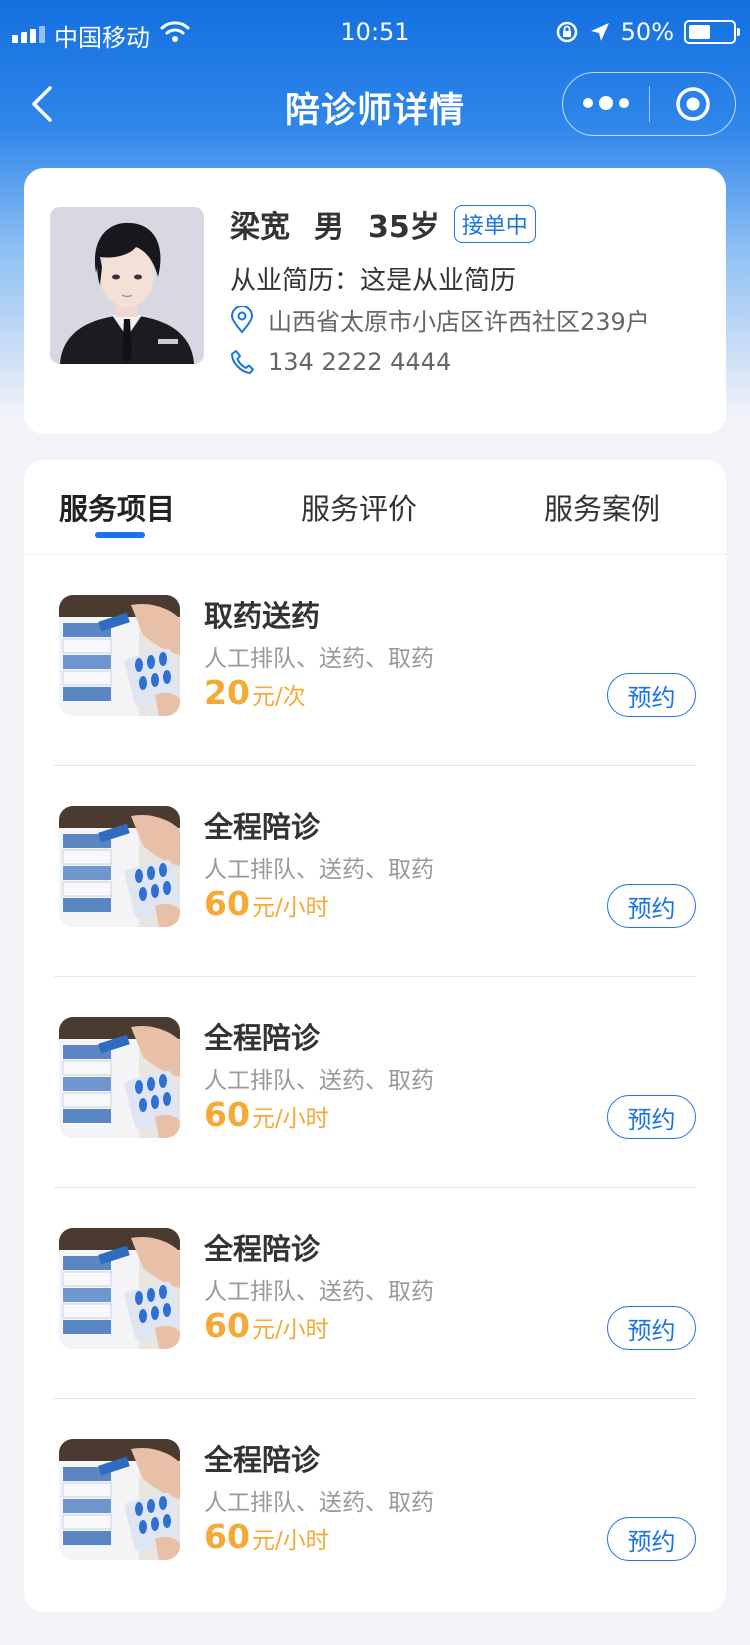 The image size is (750, 1645). What do you see at coordinates (242, 319) in the screenshot?
I see `location-pin-icon` at bounding box center [242, 319].